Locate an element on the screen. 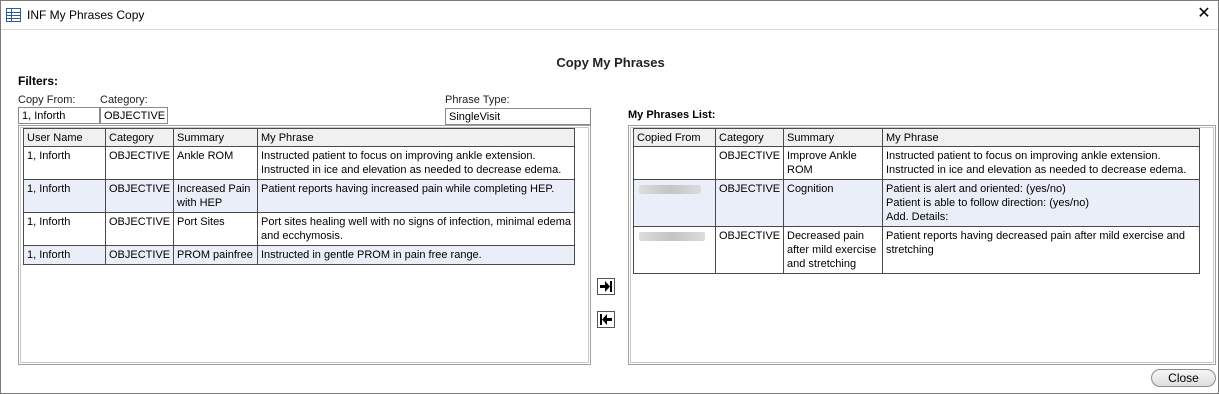 The width and height of the screenshot is (1219, 394). summary-cell: Improve Ankle ROM is located at coordinates (833, 163).